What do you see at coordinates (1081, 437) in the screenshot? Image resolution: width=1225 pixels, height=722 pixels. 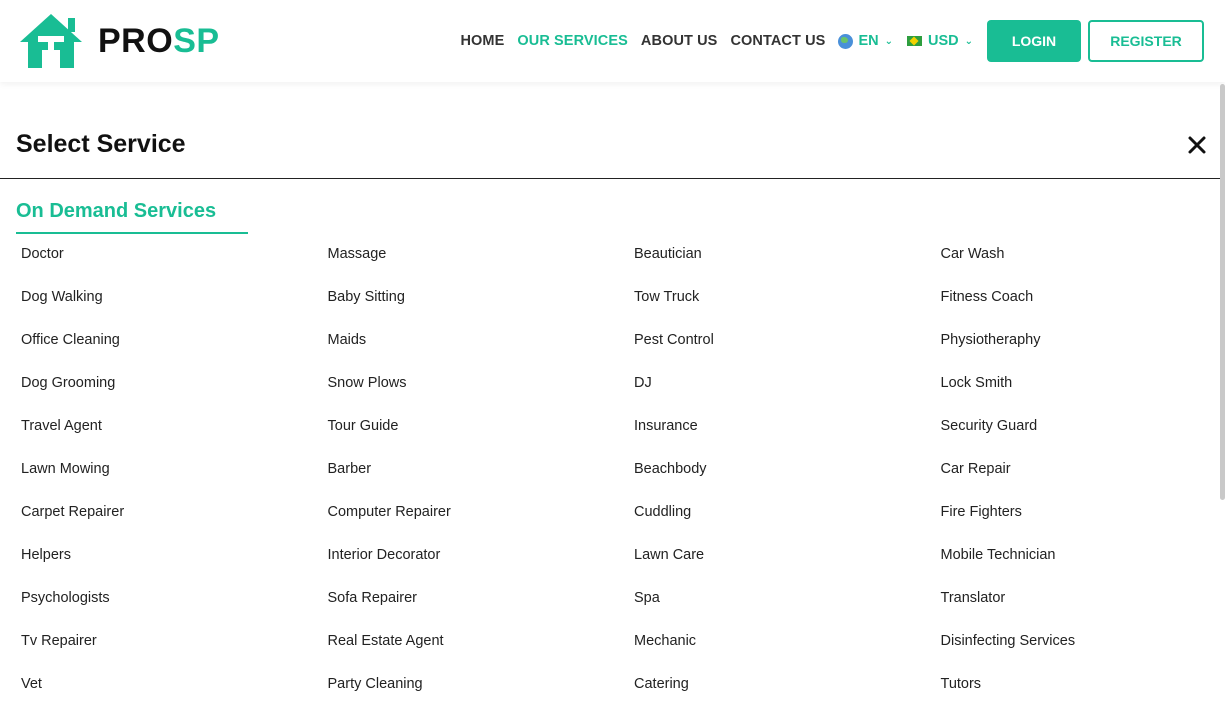 I see `service-item: Security Guard` at bounding box center [1081, 437].